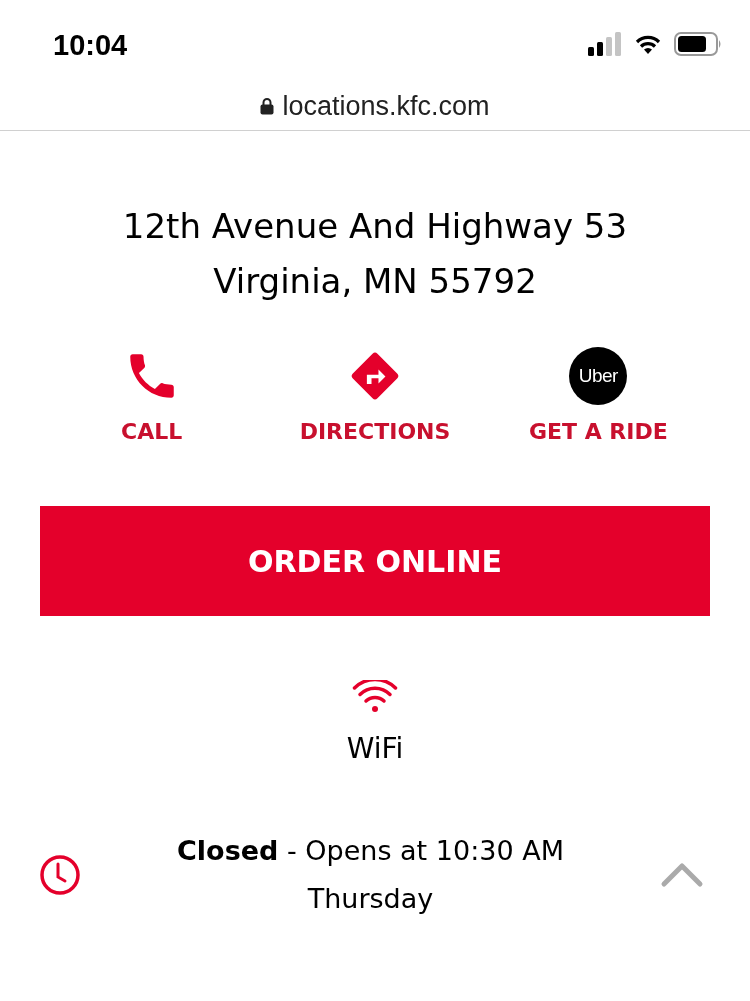 The height and width of the screenshot is (1001, 750). I want to click on action-link: GET A RIDE, so click(598, 431).